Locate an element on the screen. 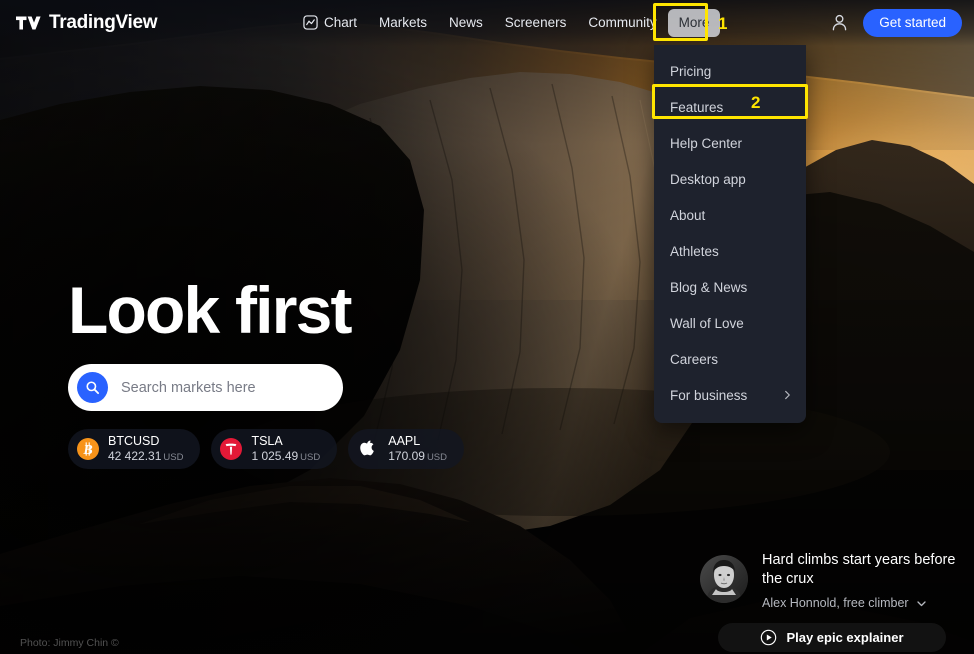  ticker-symbol: BTCUSD is located at coordinates (134, 441).